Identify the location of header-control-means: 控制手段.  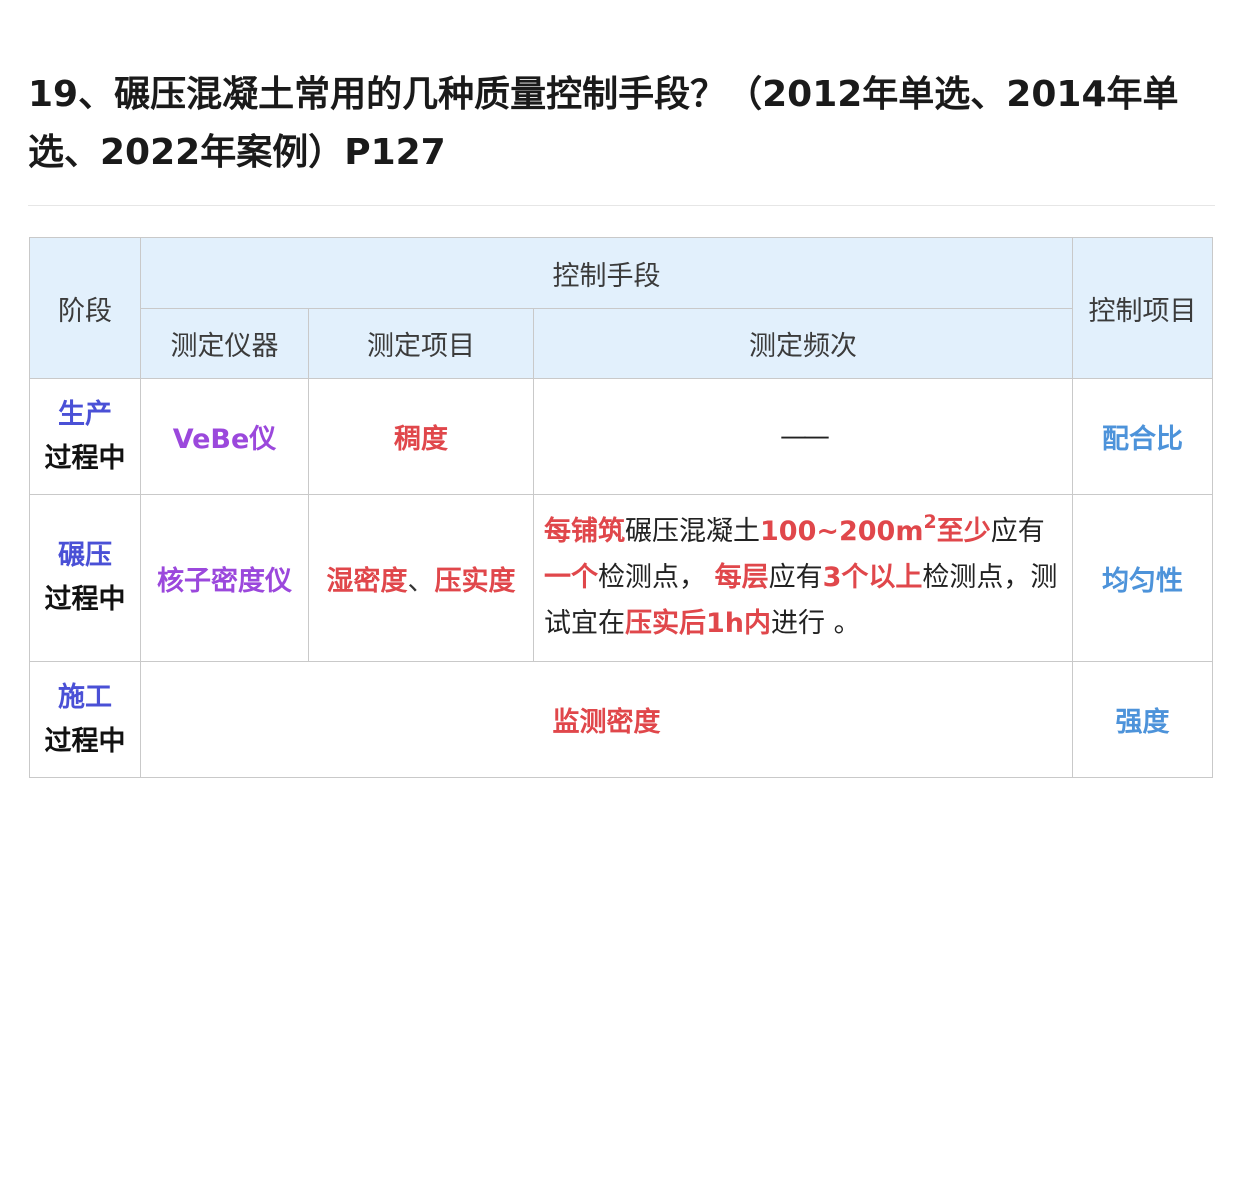
(606, 273).